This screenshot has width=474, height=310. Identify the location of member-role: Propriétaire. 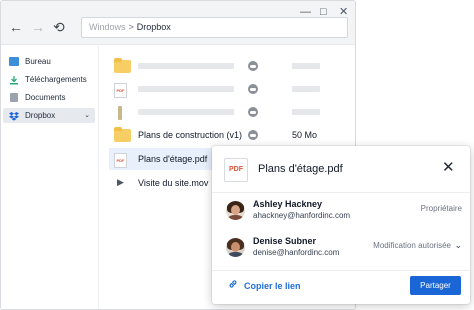
(441, 208).